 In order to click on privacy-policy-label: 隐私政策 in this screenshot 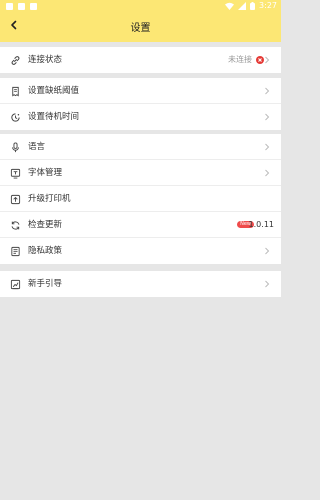, I will do `click(45, 251)`.